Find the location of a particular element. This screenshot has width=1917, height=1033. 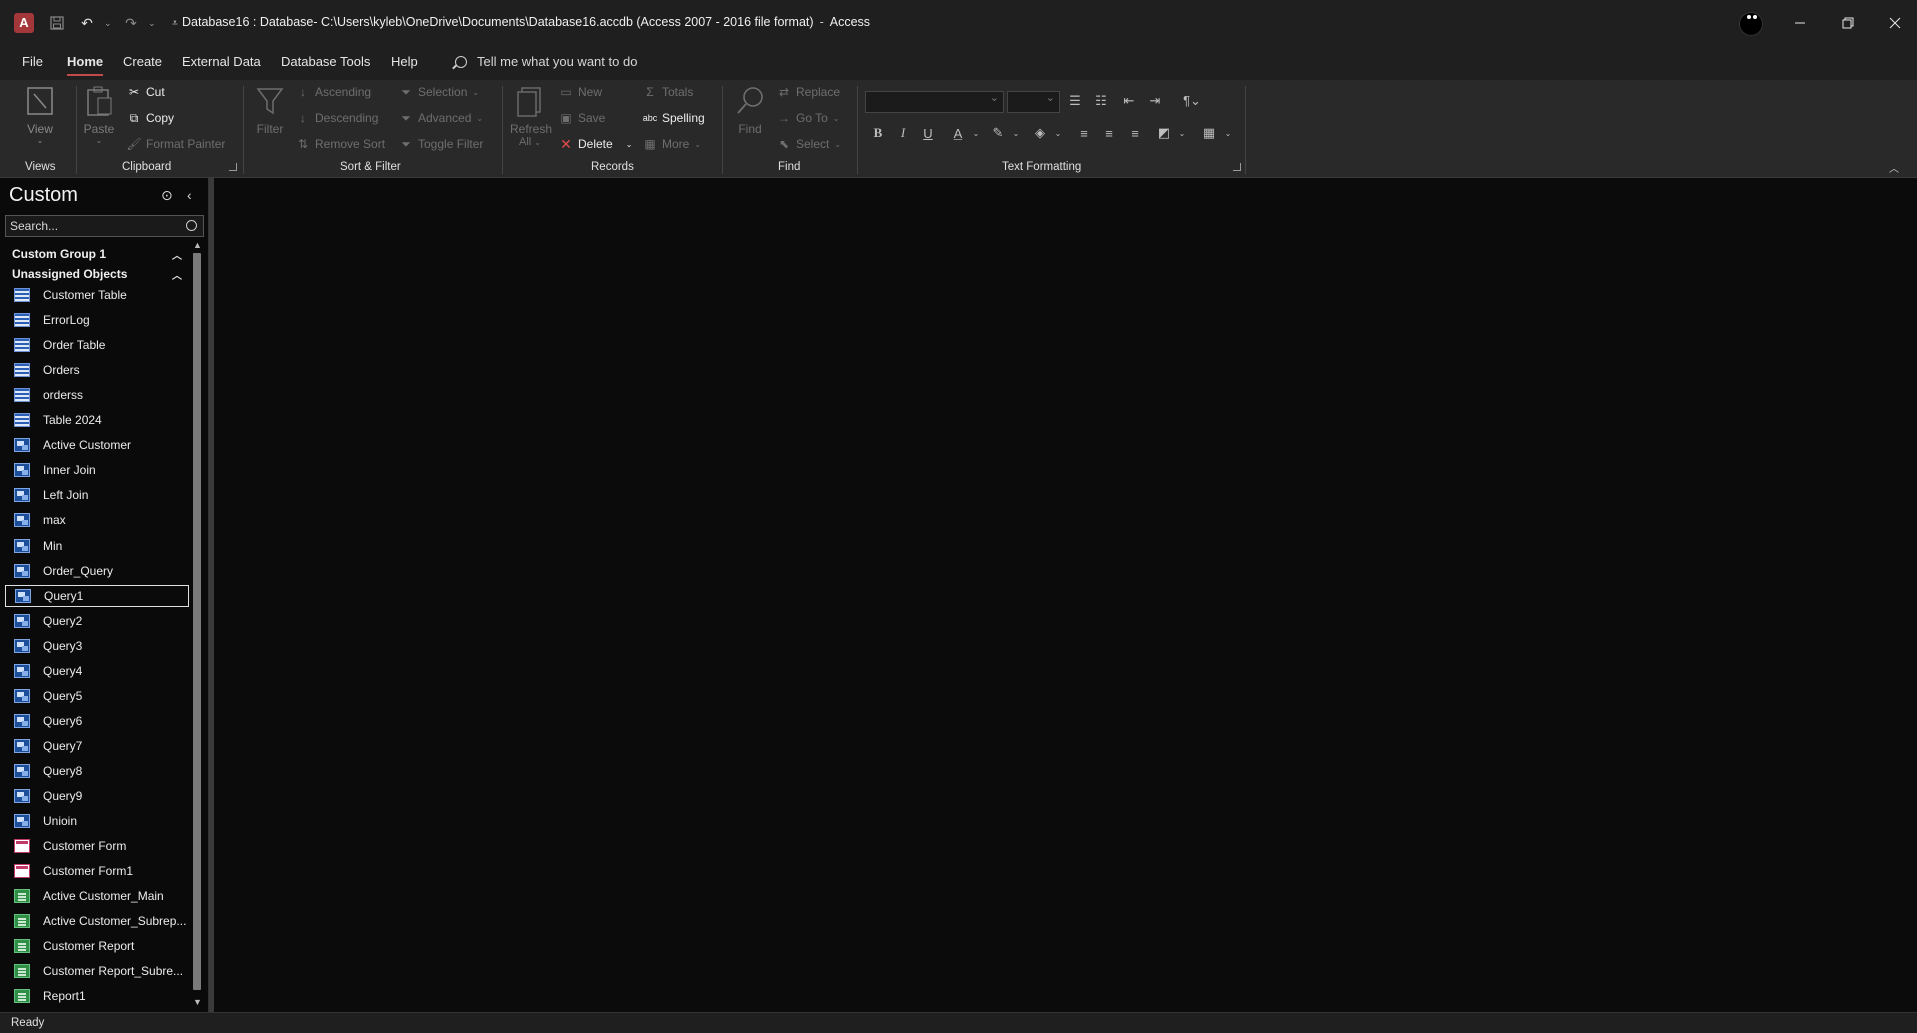

filter-button: Filter is located at coordinates (270, 110).